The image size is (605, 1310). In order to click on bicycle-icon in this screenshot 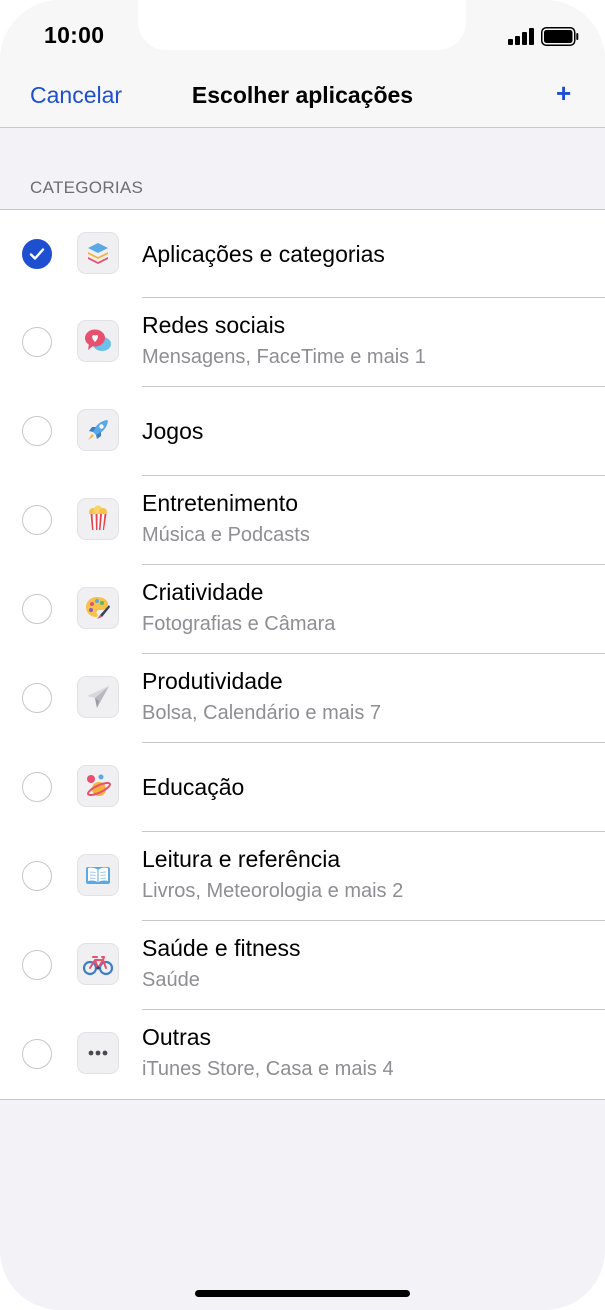, I will do `click(98, 964)`.